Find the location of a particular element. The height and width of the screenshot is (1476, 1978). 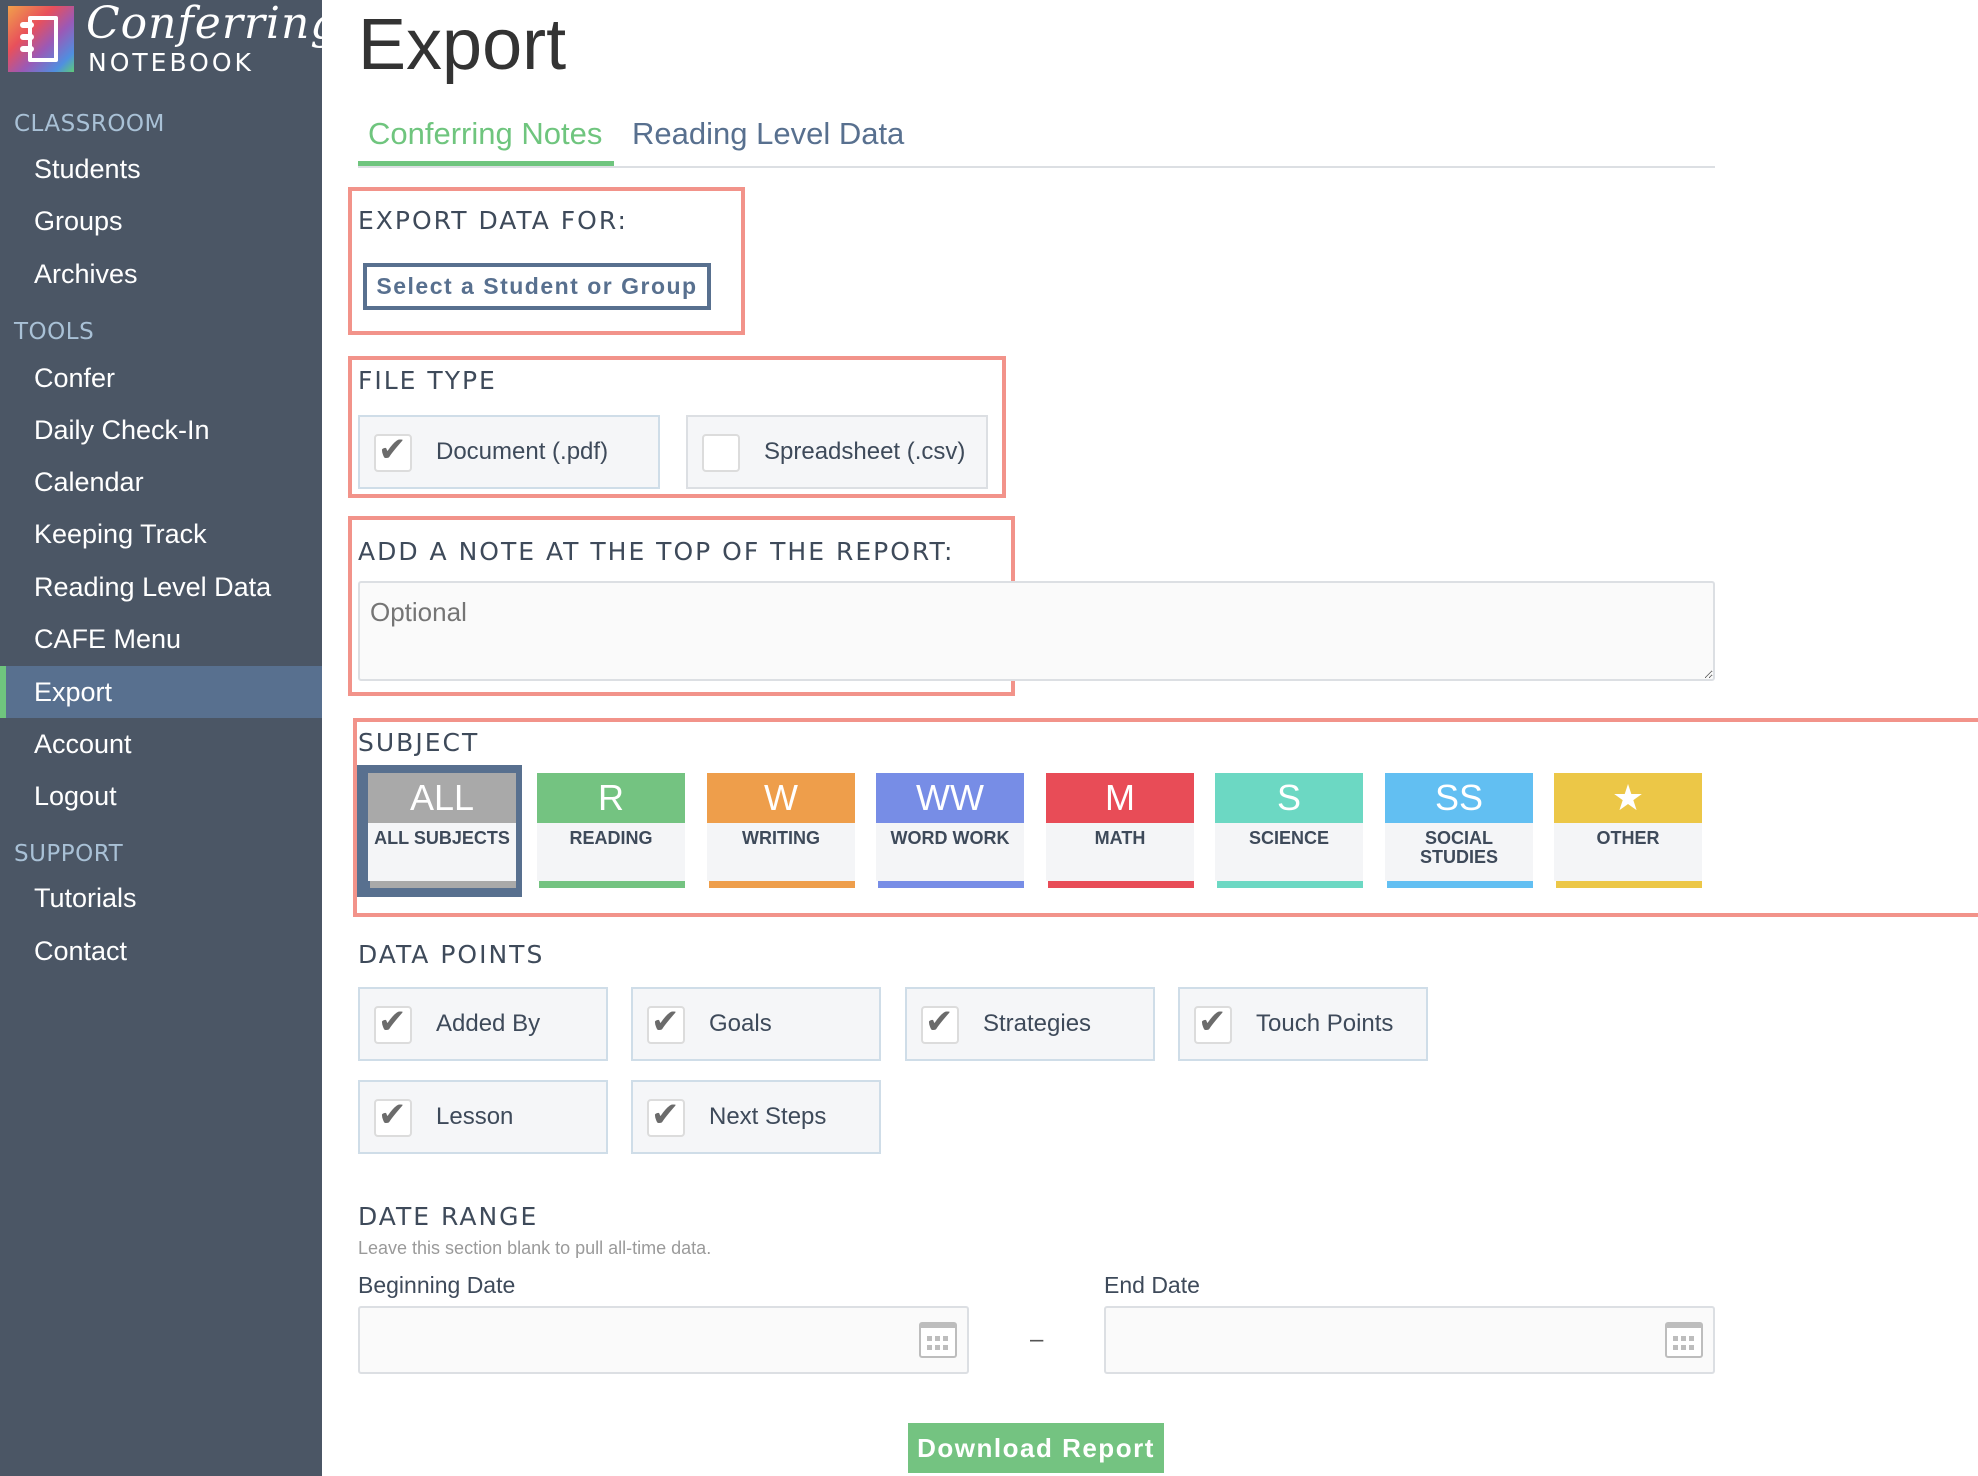

subject-name: WORD WORK is located at coordinates (950, 852).